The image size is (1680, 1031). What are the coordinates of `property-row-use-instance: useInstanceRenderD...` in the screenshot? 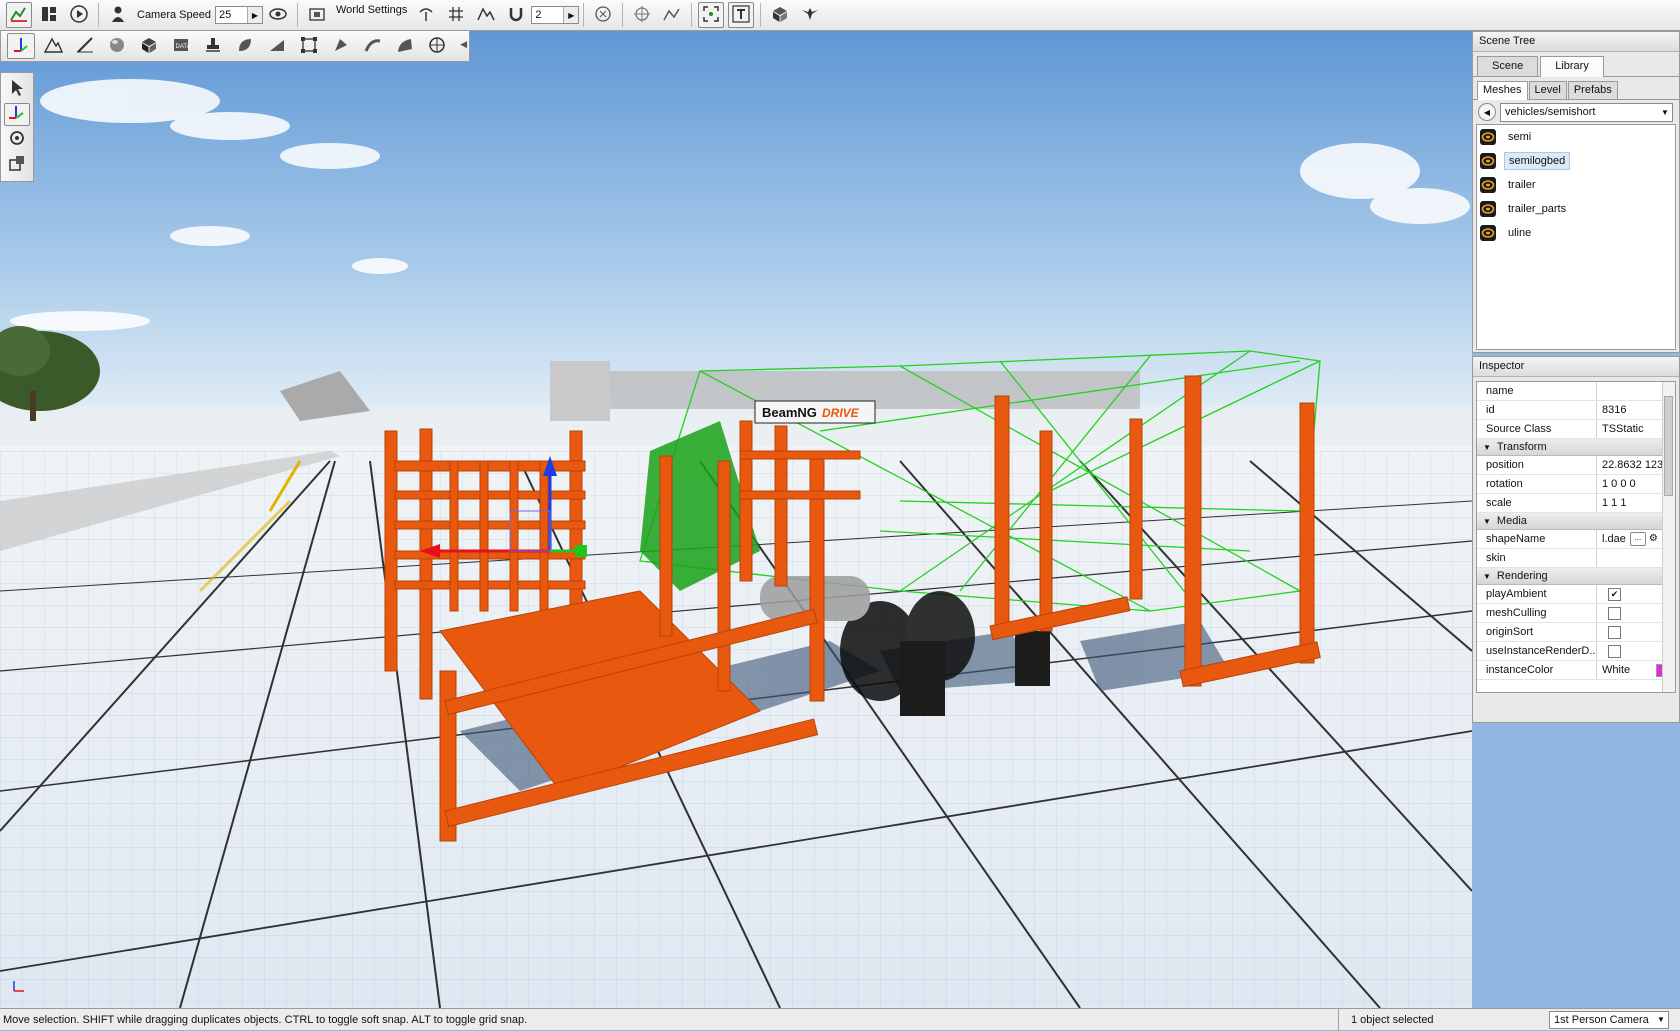 It's located at (1576, 651).